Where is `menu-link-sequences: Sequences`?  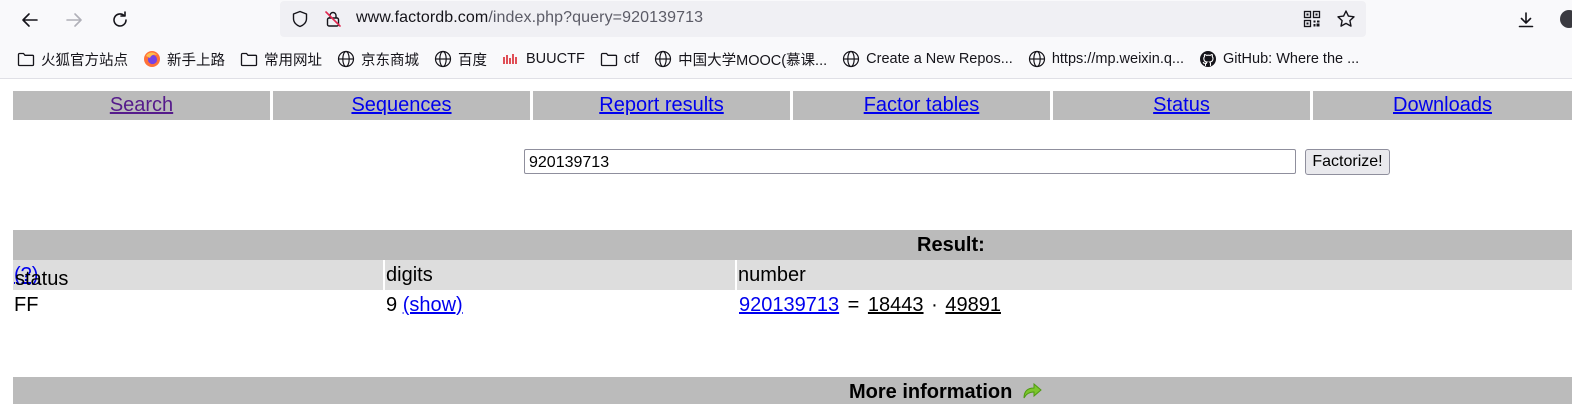
menu-link-sequences: Sequences is located at coordinates (401, 105).